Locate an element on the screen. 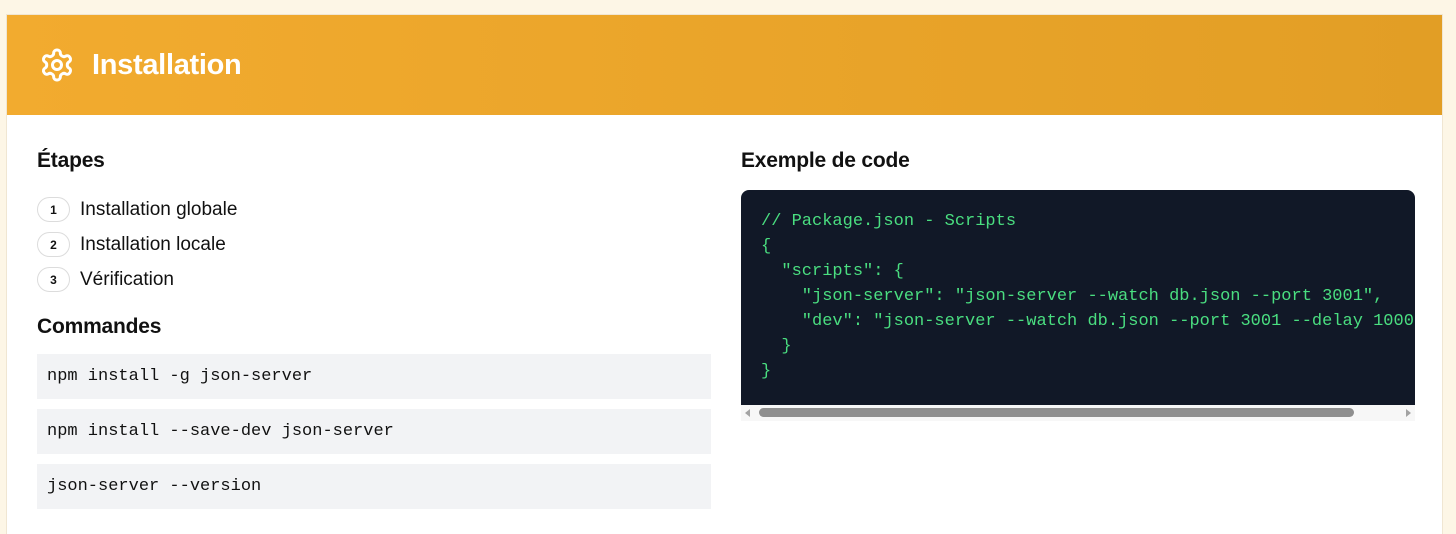 The width and height of the screenshot is (1456, 534). step-item: 3 Vérification is located at coordinates (137, 279).